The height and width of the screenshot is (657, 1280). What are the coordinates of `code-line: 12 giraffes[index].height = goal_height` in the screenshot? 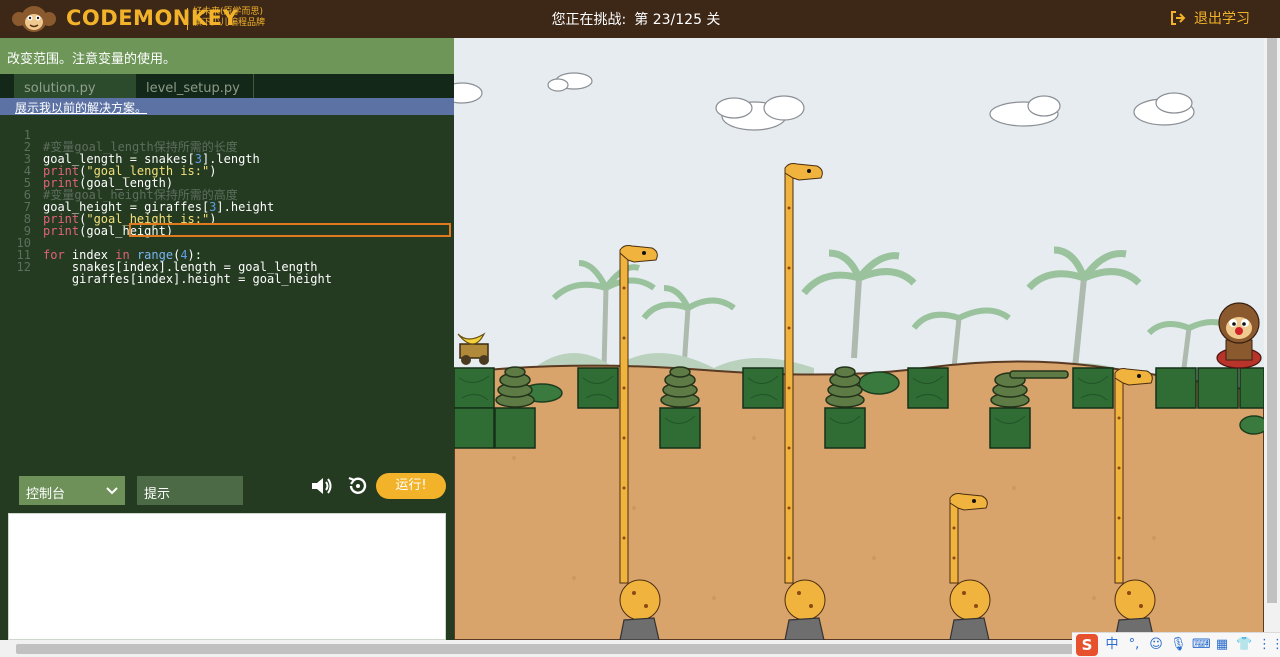 It's located at (166, 267).